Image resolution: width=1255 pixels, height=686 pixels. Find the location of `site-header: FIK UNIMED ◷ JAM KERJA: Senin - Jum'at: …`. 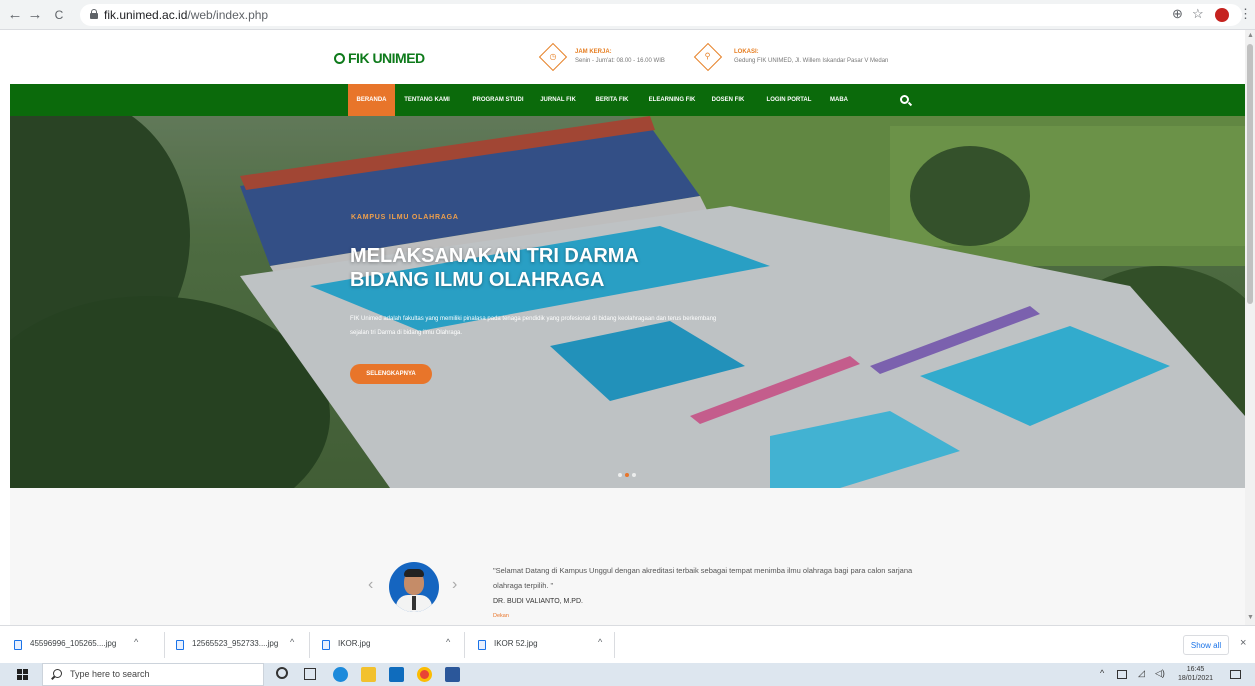

site-header: FIK UNIMED ◷ JAM KERJA: Senin - Jum'at: … is located at coordinates (627, 57).